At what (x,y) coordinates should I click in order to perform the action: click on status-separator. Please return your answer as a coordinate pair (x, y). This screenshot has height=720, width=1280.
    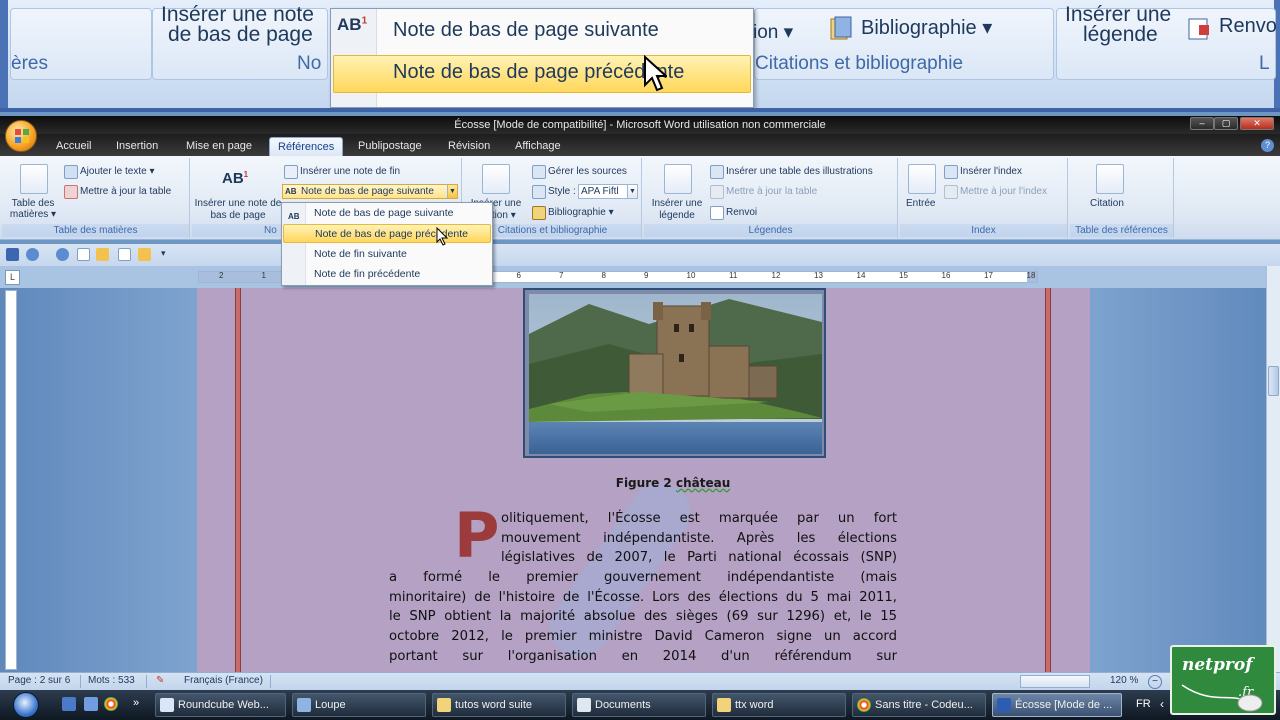
    Looking at the image, I should click on (146, 681).